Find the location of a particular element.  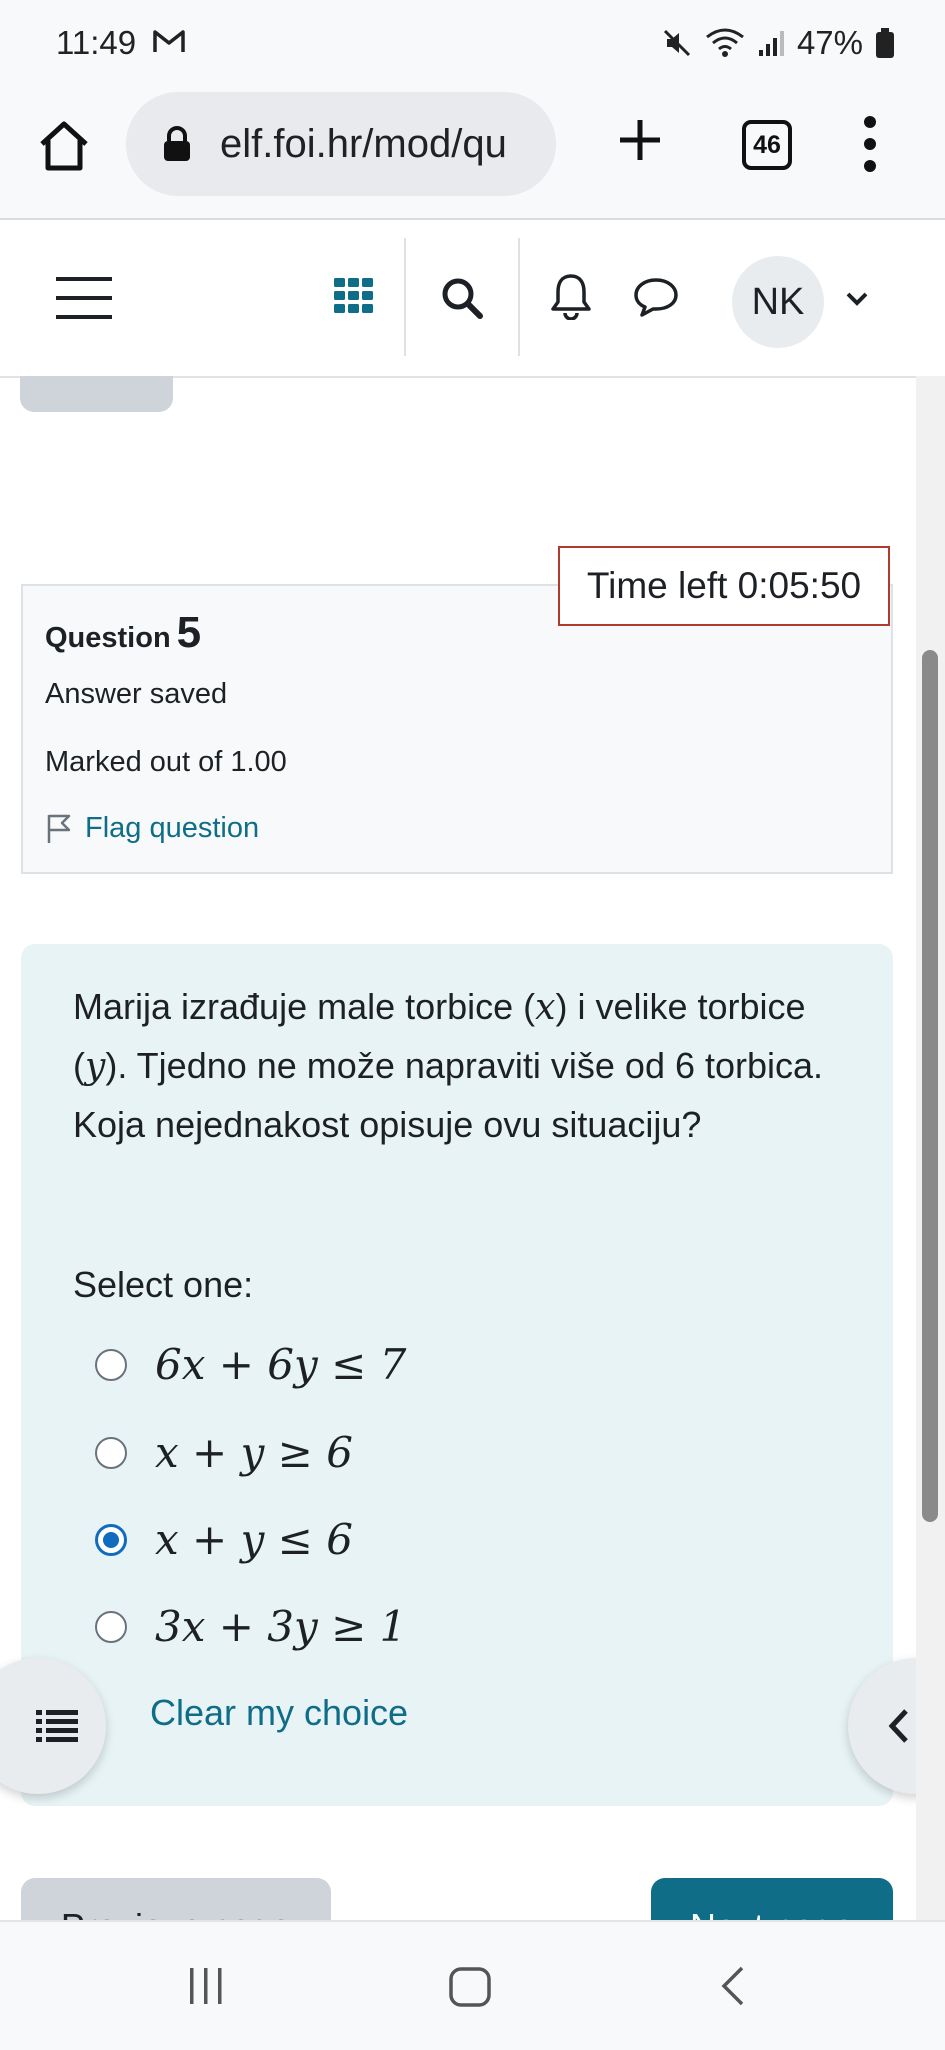

home-icon is located at coordinates (64, 146).